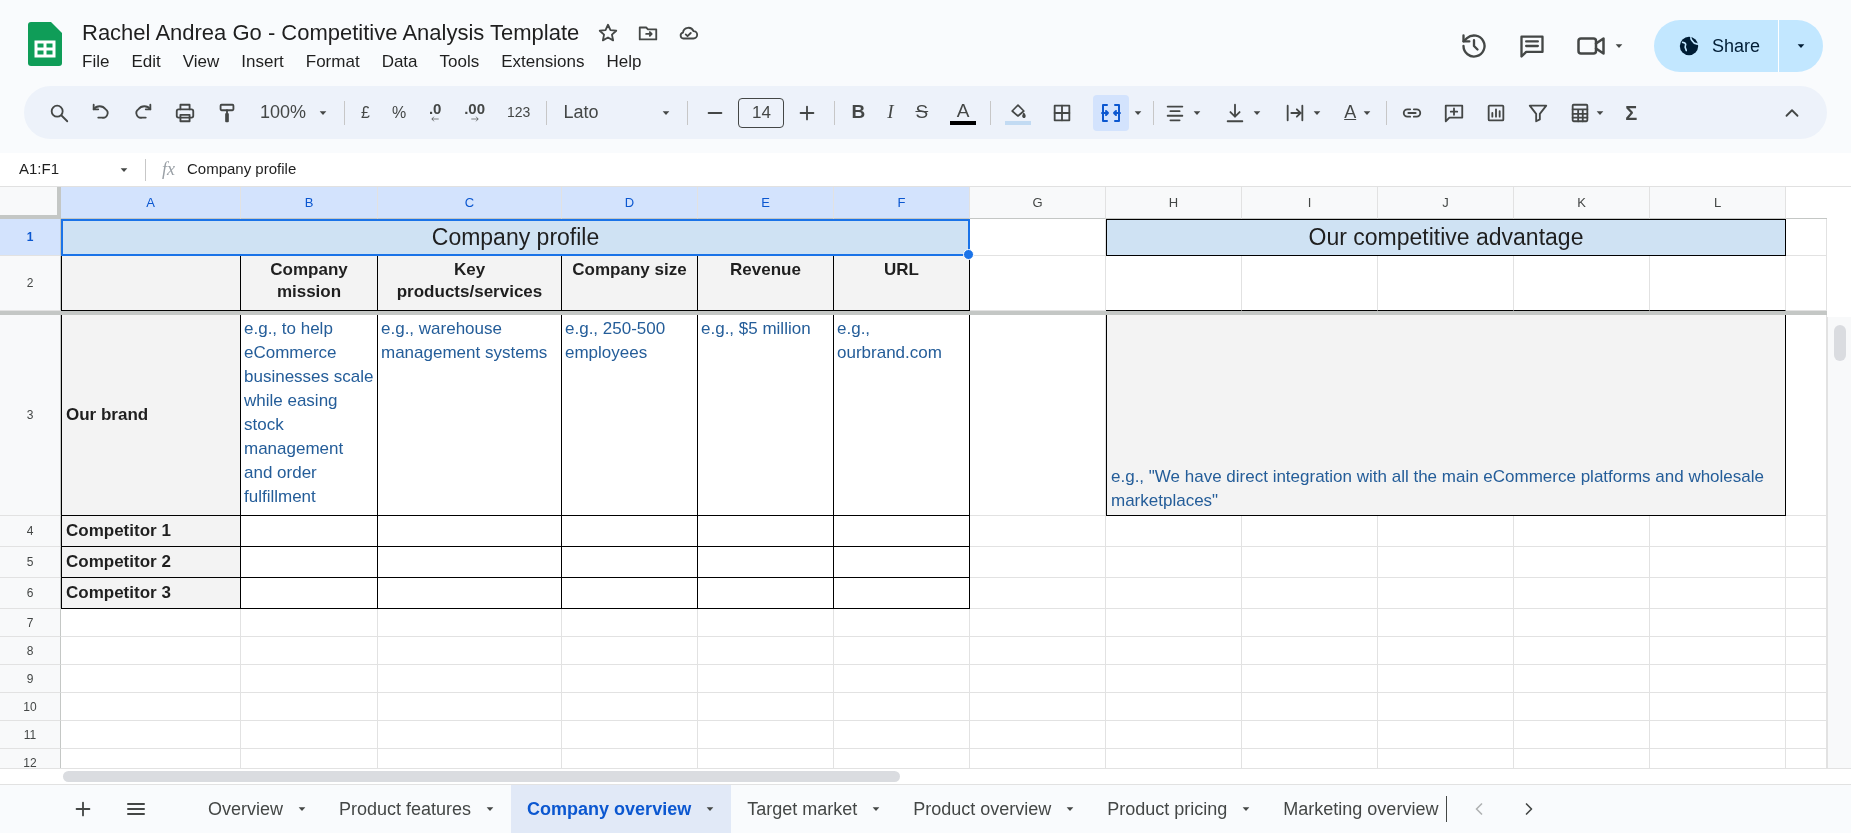 Image resolution: width=1851 pixels, height=833 pixels. Describe the element at coordinates (925, 776) in the screenshot. I see `horizontal-scrollbar` at that location.